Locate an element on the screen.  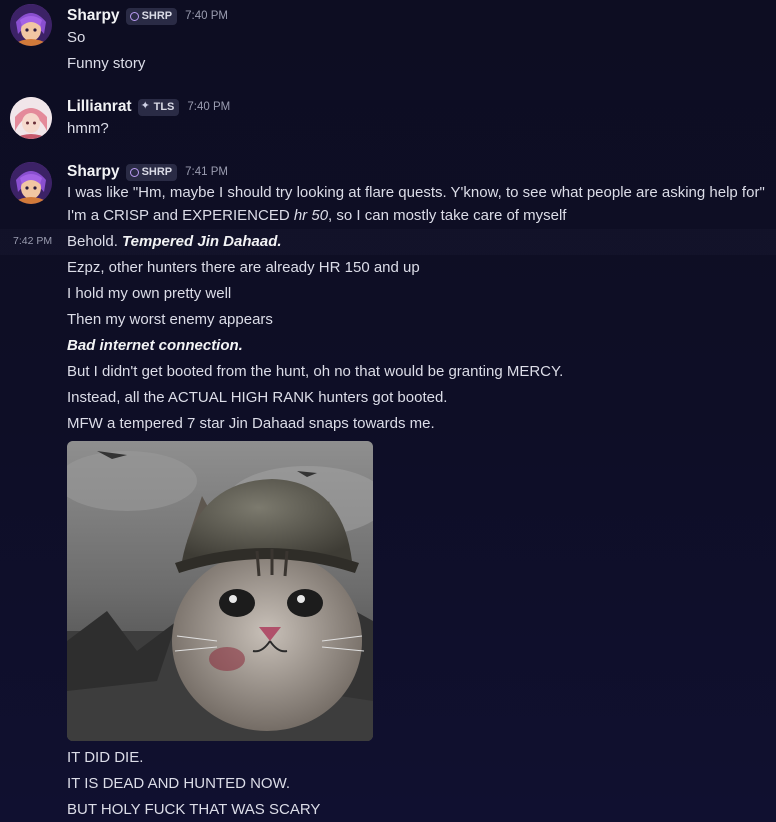
message-header: Sharpy SHRP 7:40 PM is located at coordinates (147, 16).